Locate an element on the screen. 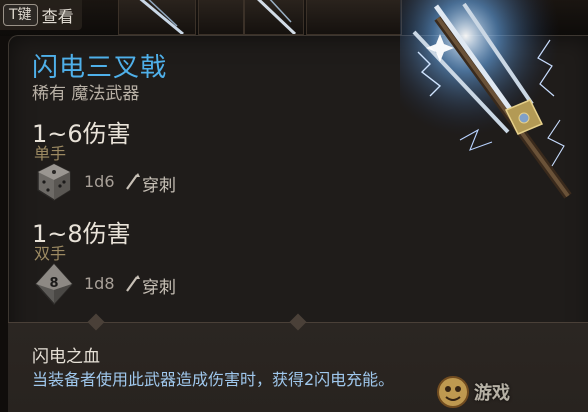 Image resolution: width=588 pixels, height=412 pixels. key-badge: T键 is located at coordinates (20, 15).